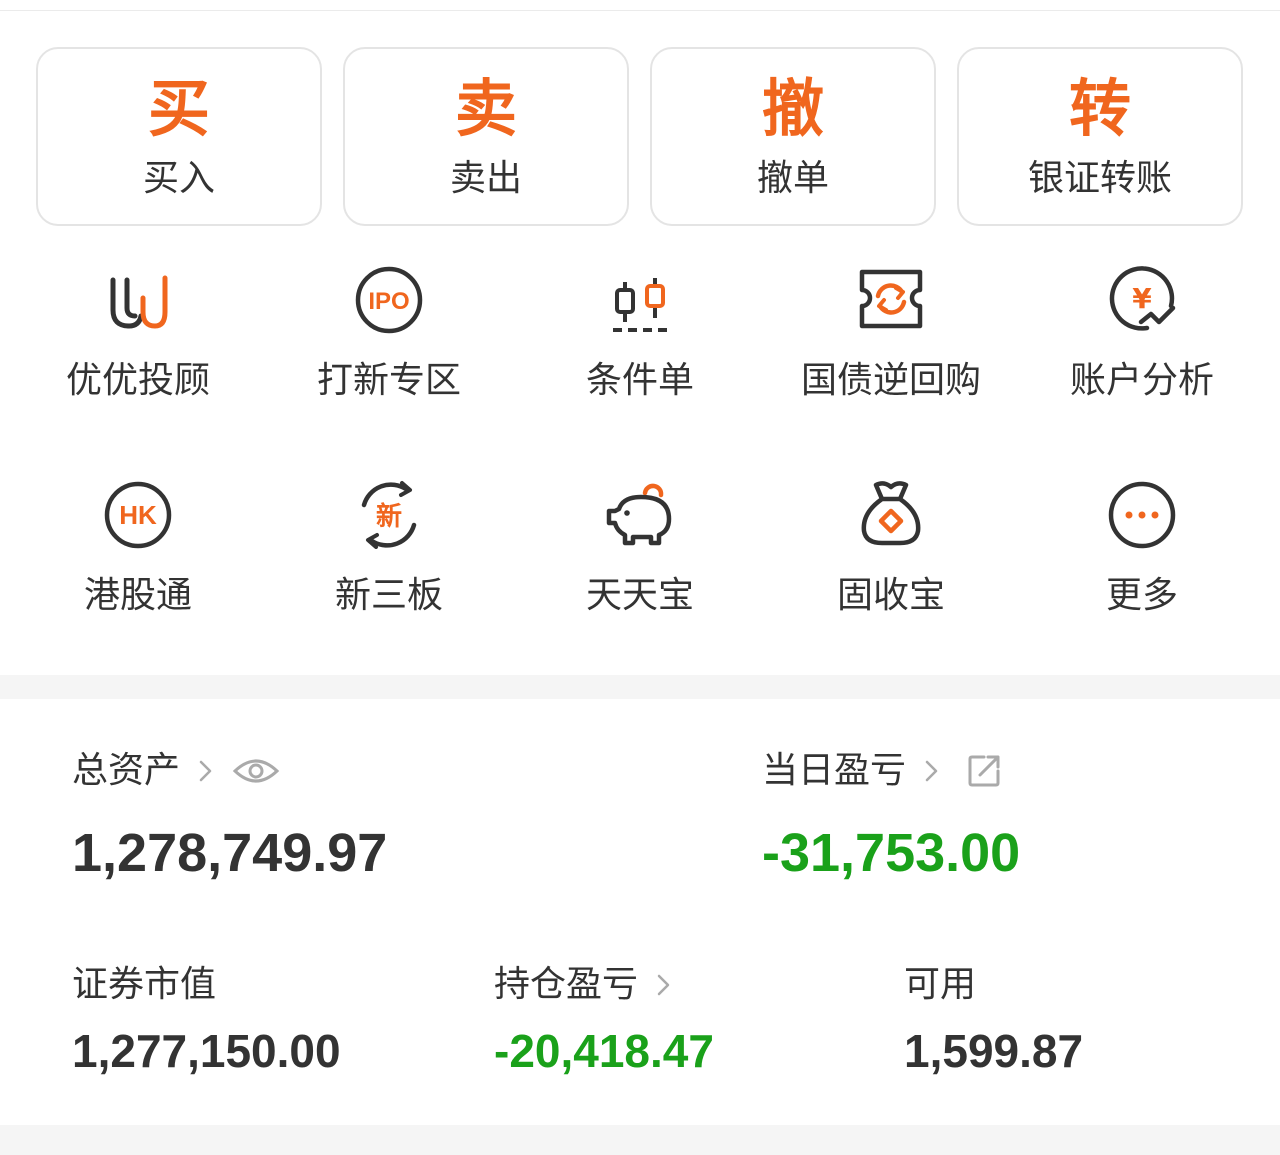  I want to click on repo-ticket-icon, so click(891, 299).